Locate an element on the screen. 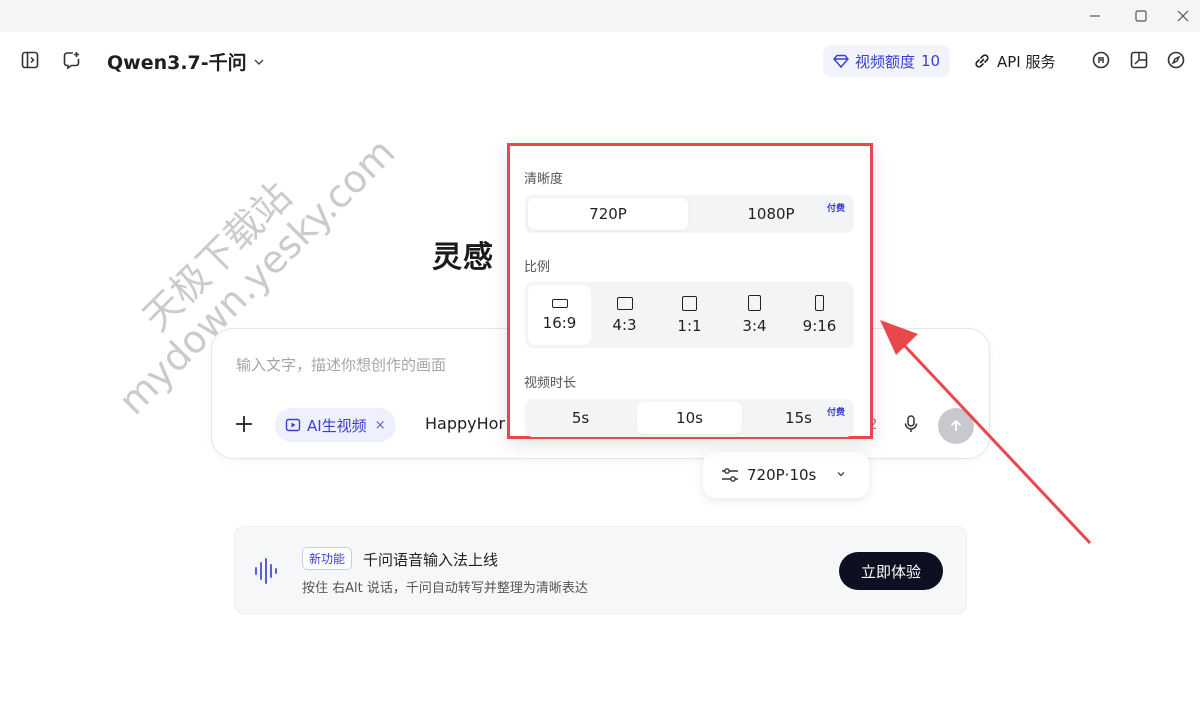  voice-wave-icon is located at coordinates (266, 571).